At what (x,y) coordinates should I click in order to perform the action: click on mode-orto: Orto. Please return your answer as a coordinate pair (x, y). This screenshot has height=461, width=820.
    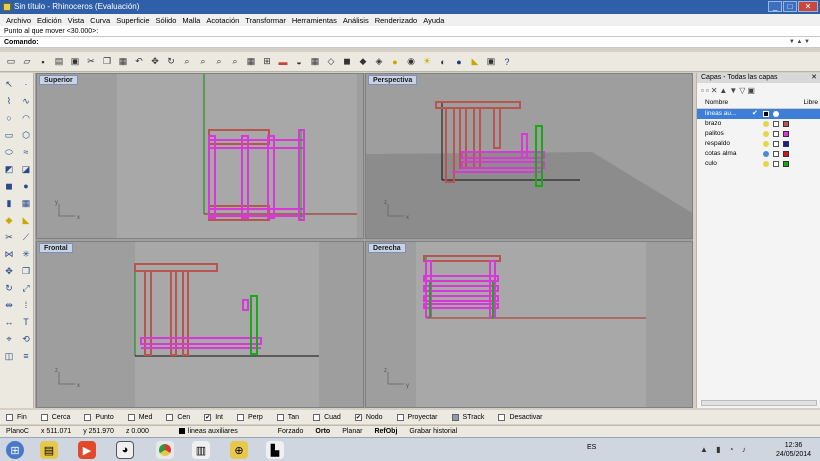
    Looking at the image, I should click on (322, 431).